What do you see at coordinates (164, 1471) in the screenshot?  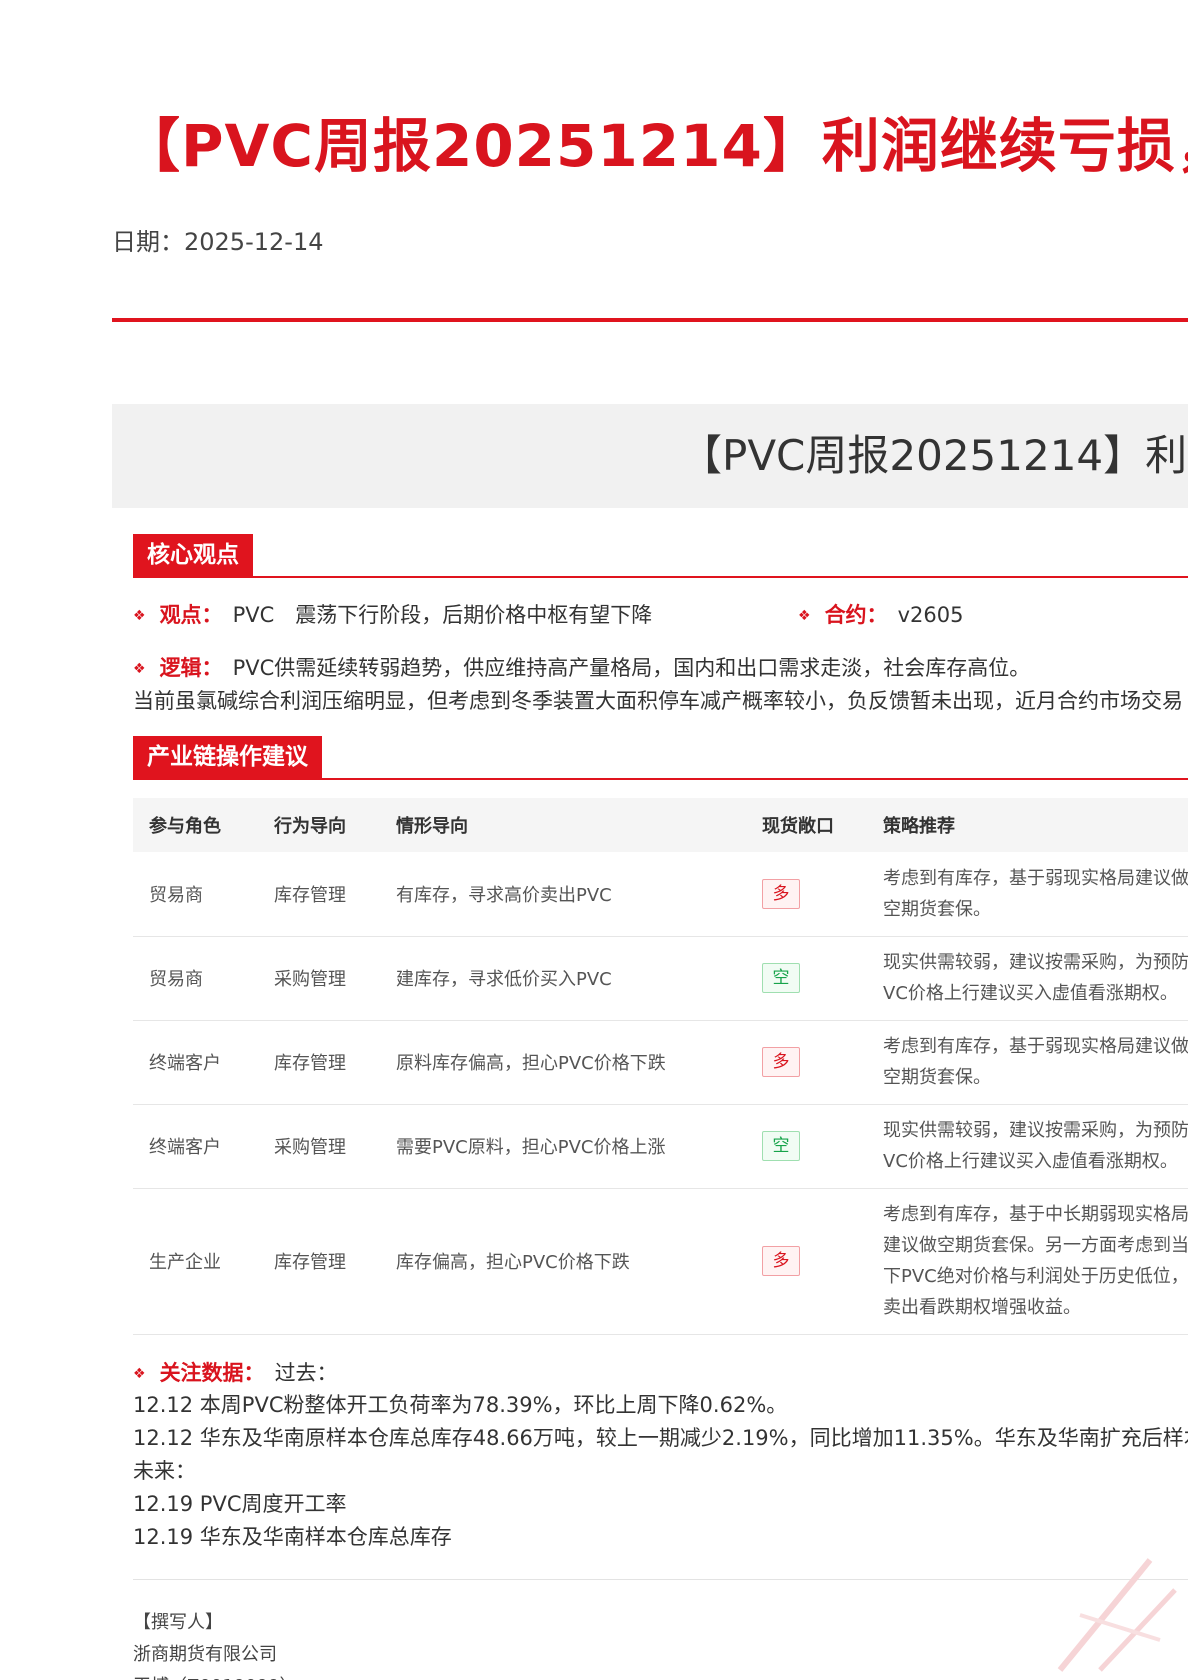 I see `focus-data-line: 未来：` at bounding box center [164, 1471].